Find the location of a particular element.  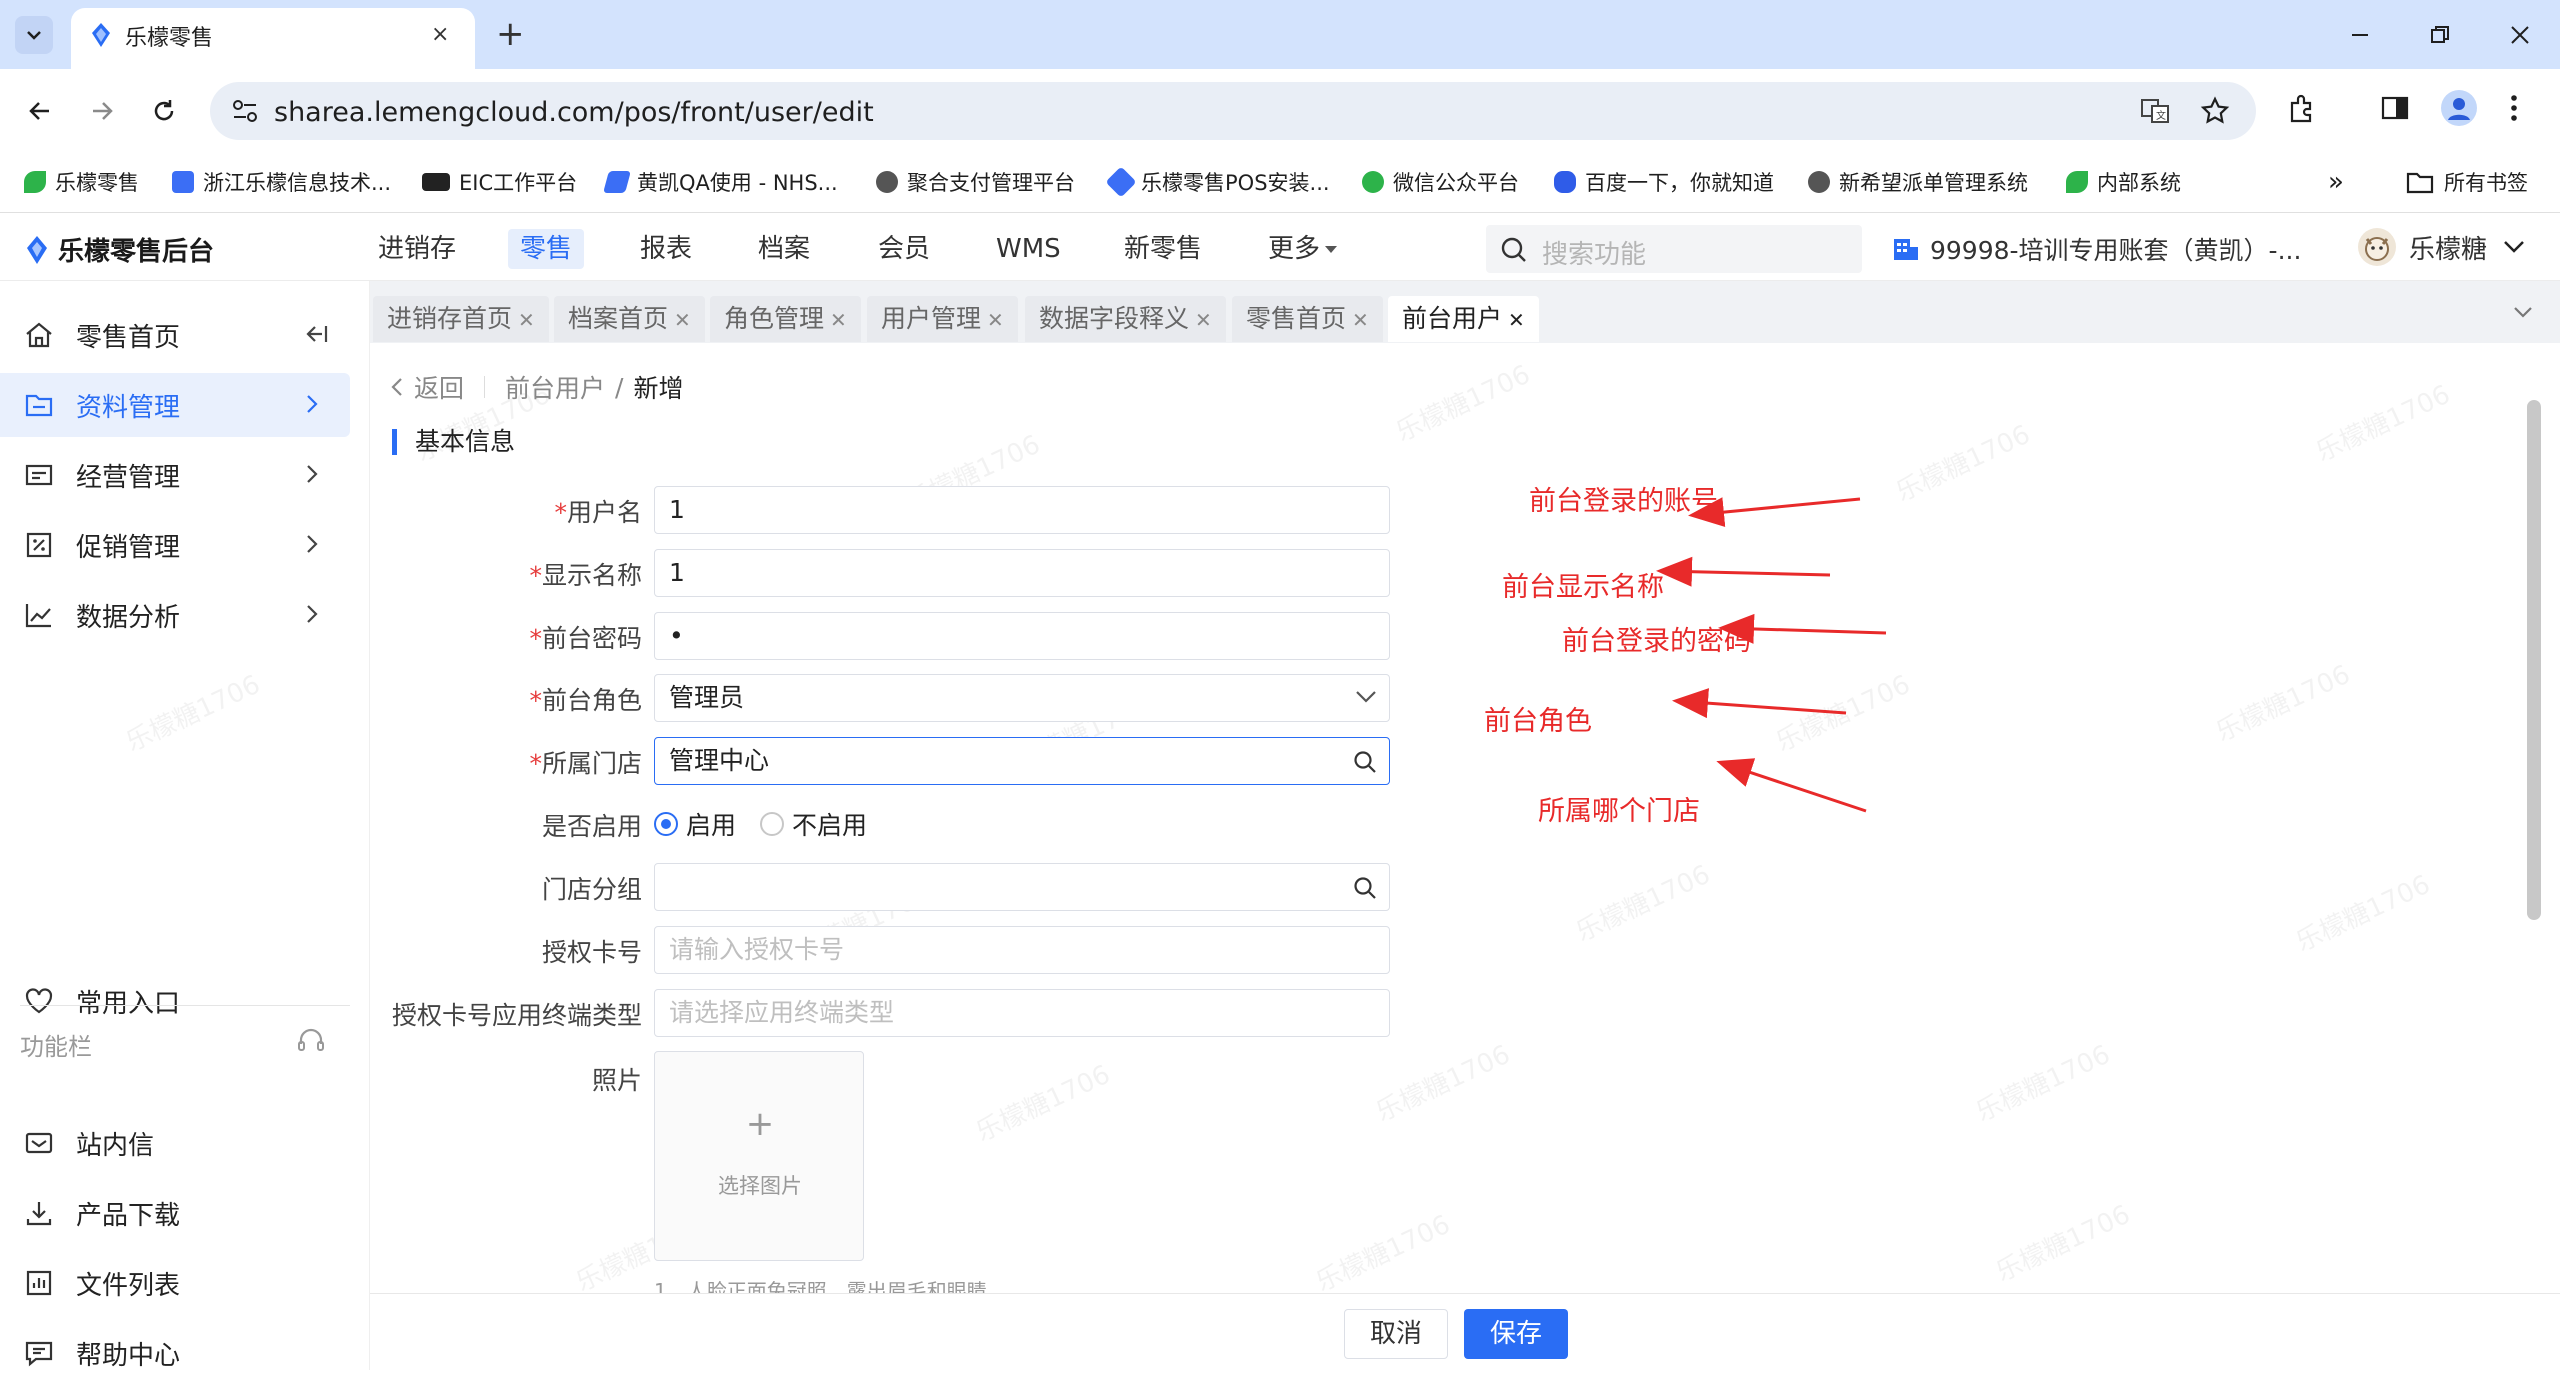

lemeng-logo-icon is located at coordinates (37, 250).